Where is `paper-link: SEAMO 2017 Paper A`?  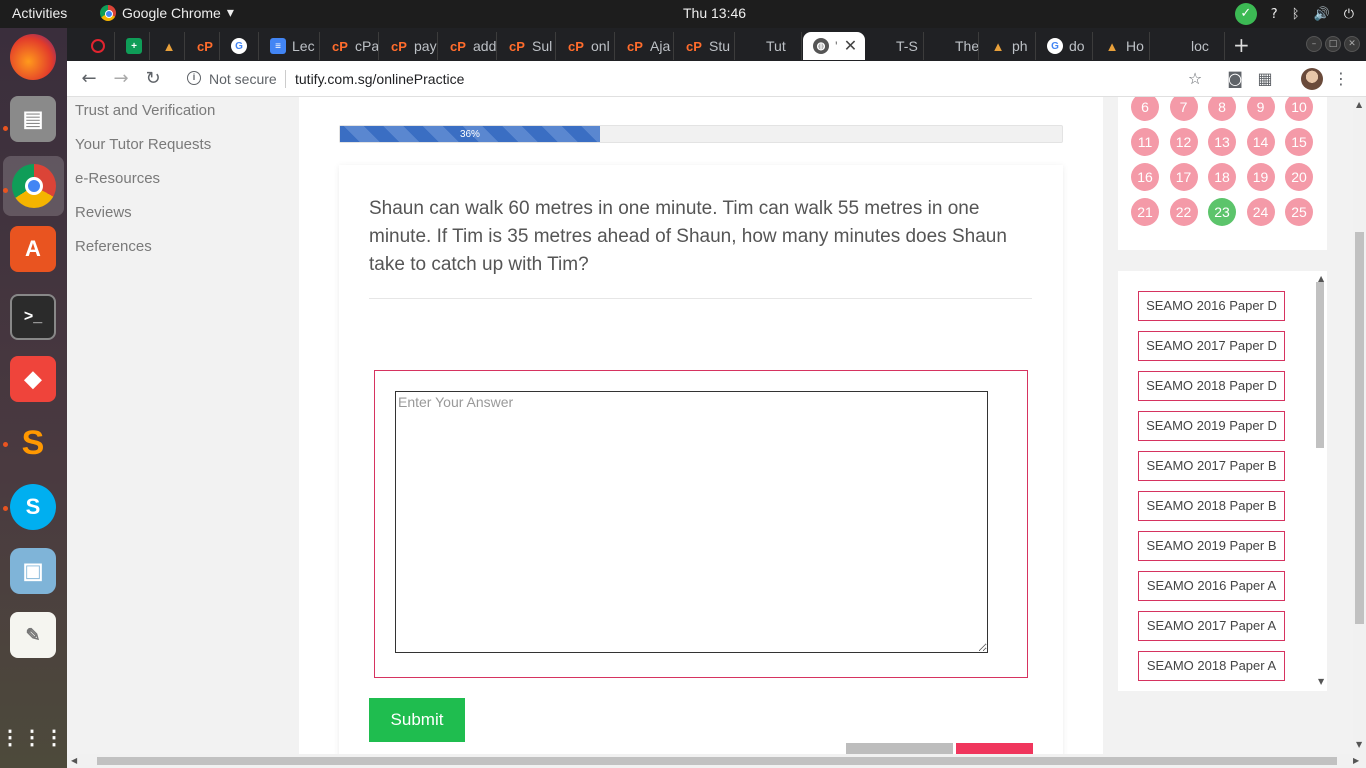 paper-link: SEAMO 2017 Paper A is located at coordinates (1211, 626).